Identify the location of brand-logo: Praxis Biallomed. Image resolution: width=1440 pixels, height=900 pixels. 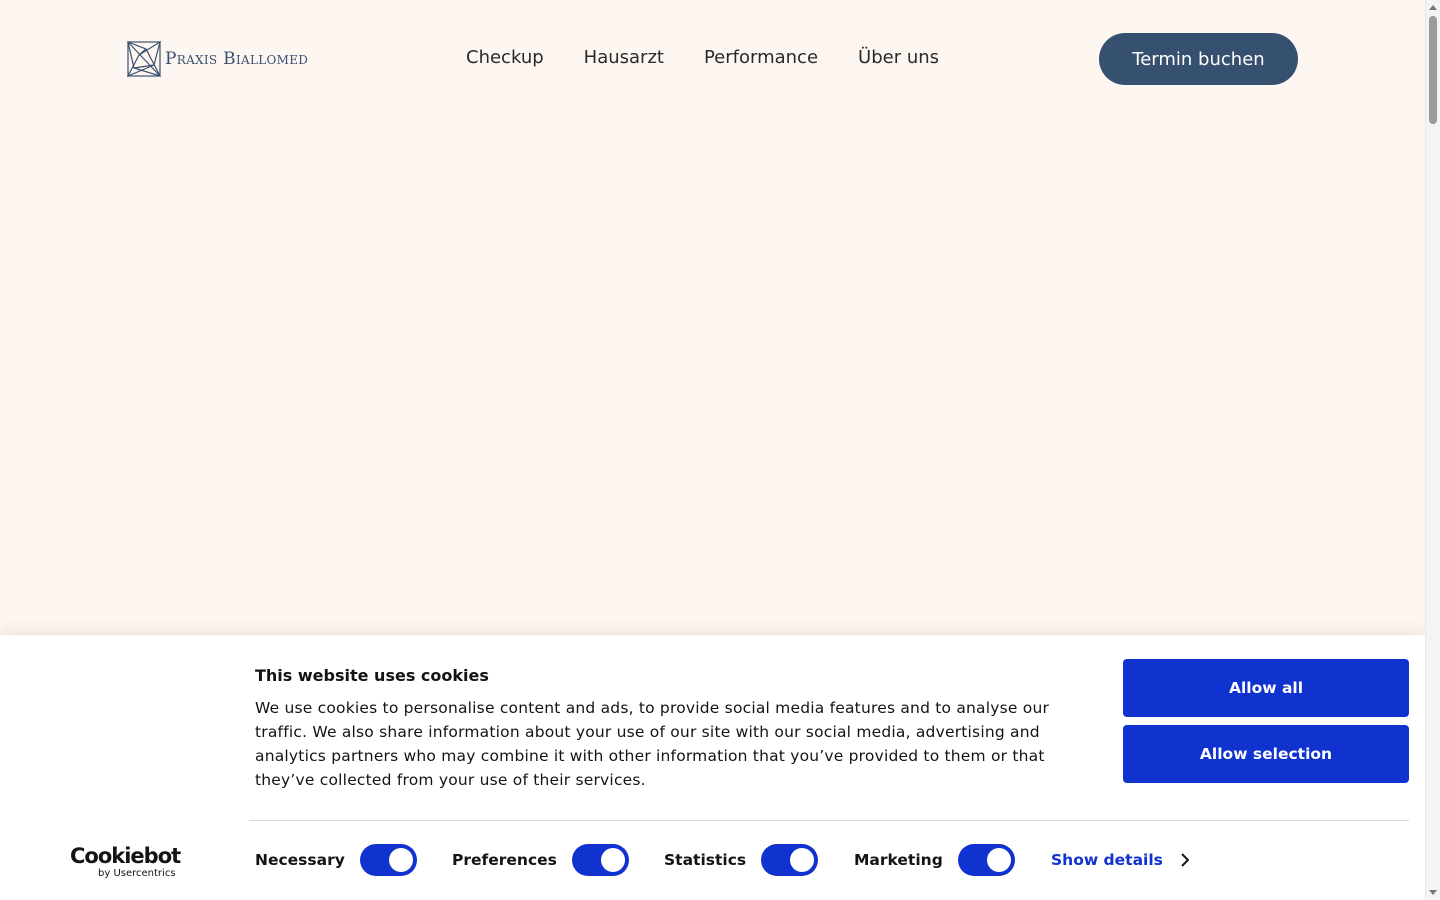
(217, 59).